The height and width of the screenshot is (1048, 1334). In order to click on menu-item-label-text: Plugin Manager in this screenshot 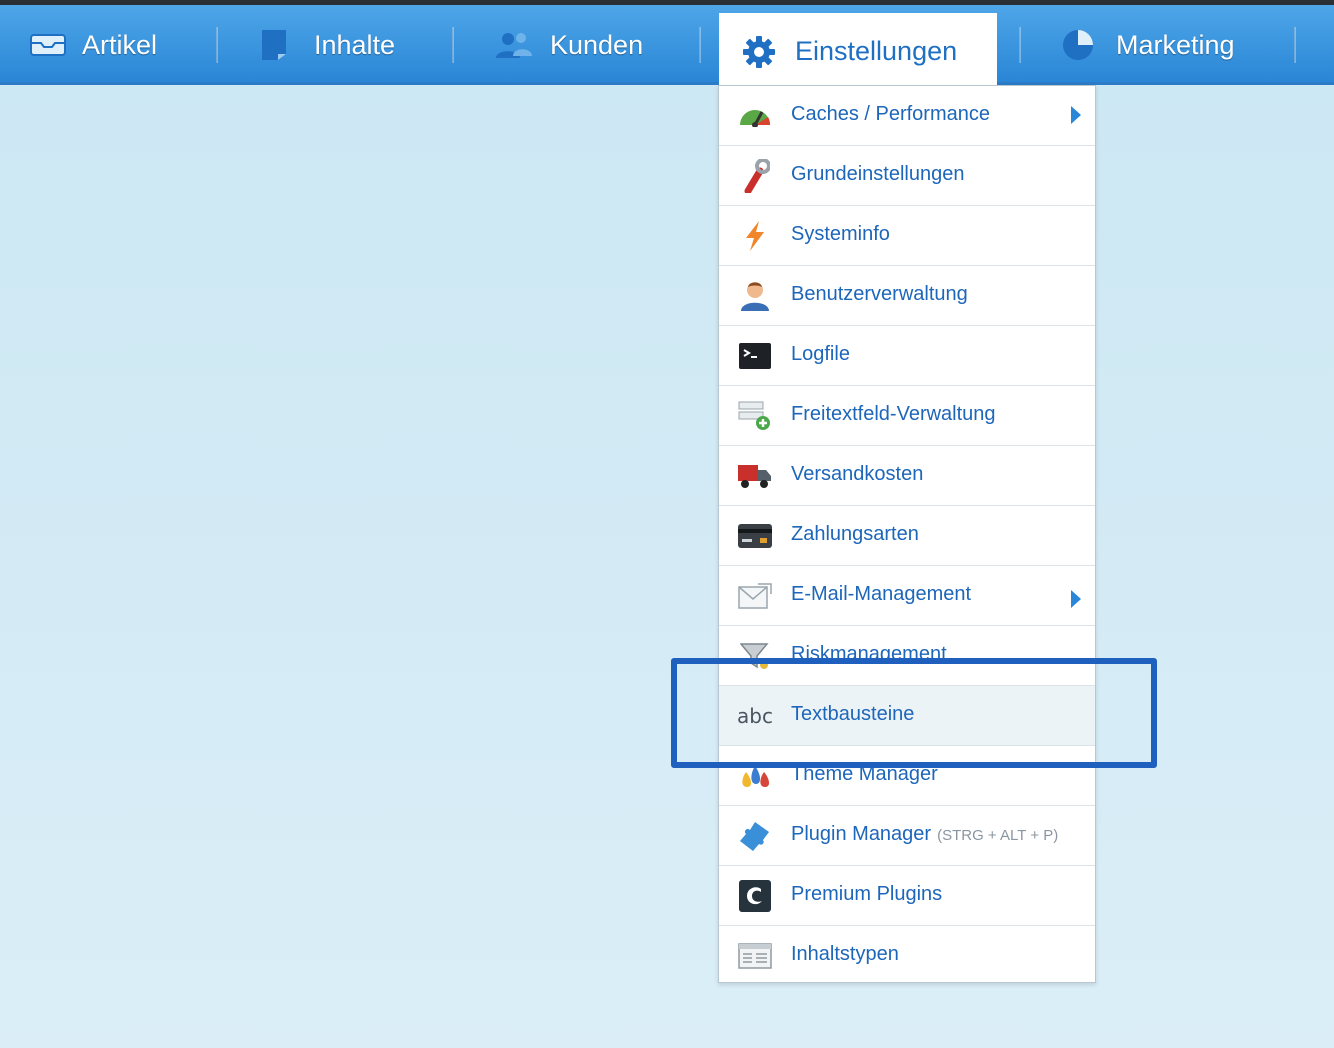, I will do `click(861, 834)`.